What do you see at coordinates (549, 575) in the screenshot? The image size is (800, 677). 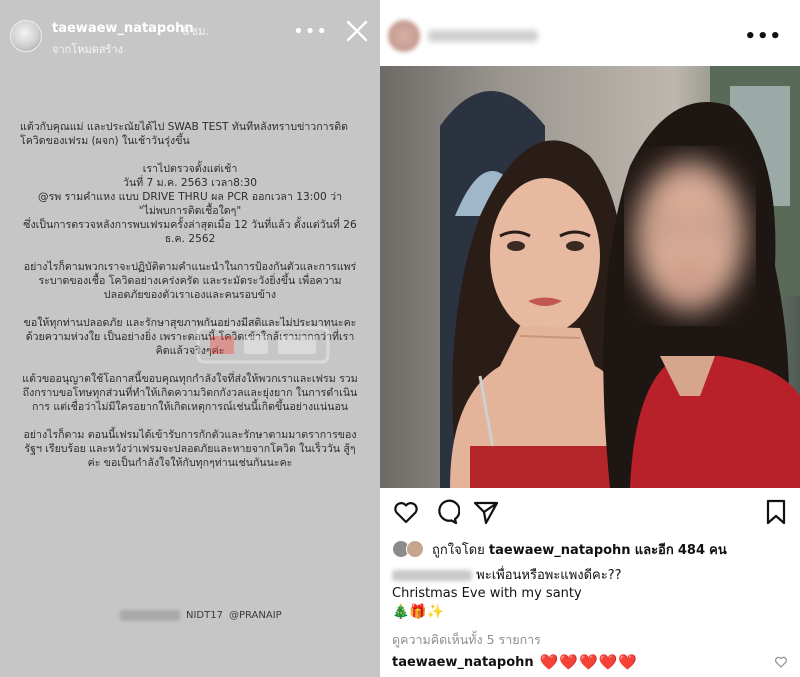 I see `caption-text: พะเพื่อนหรือพะแพงดีคะ??` at bounding box center [549, 575].